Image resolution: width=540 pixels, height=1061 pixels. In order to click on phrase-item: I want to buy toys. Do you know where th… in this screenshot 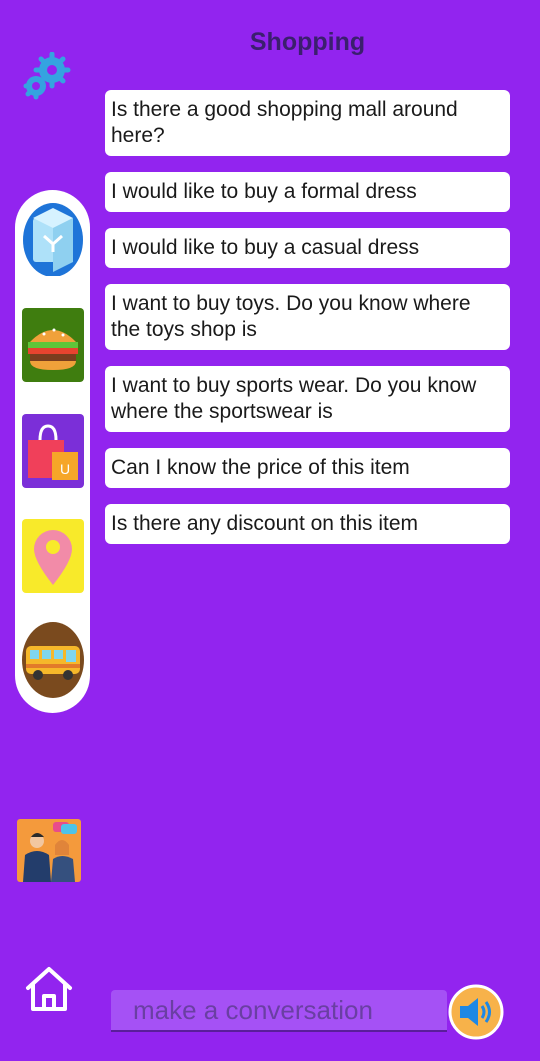, I will do `click(307, 317)`.